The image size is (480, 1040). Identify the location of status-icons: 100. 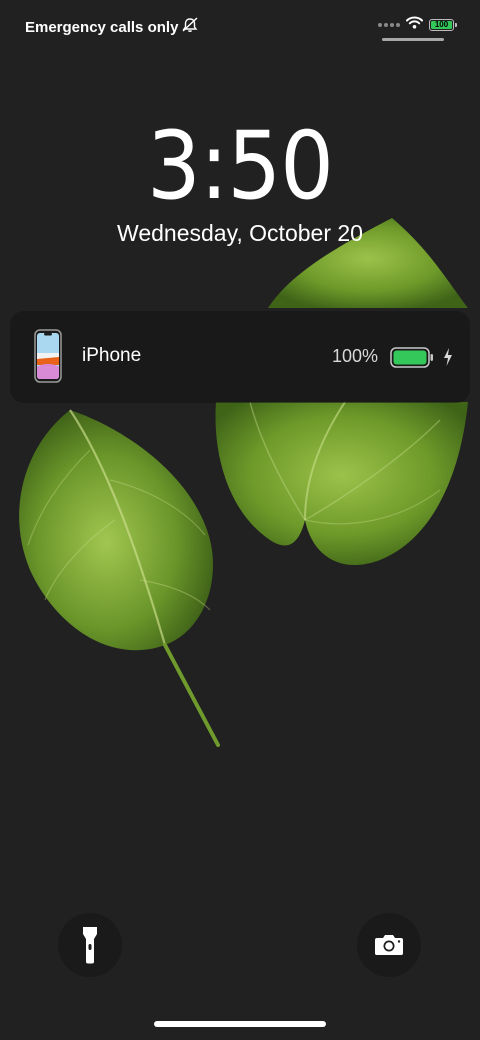
(417, 25).